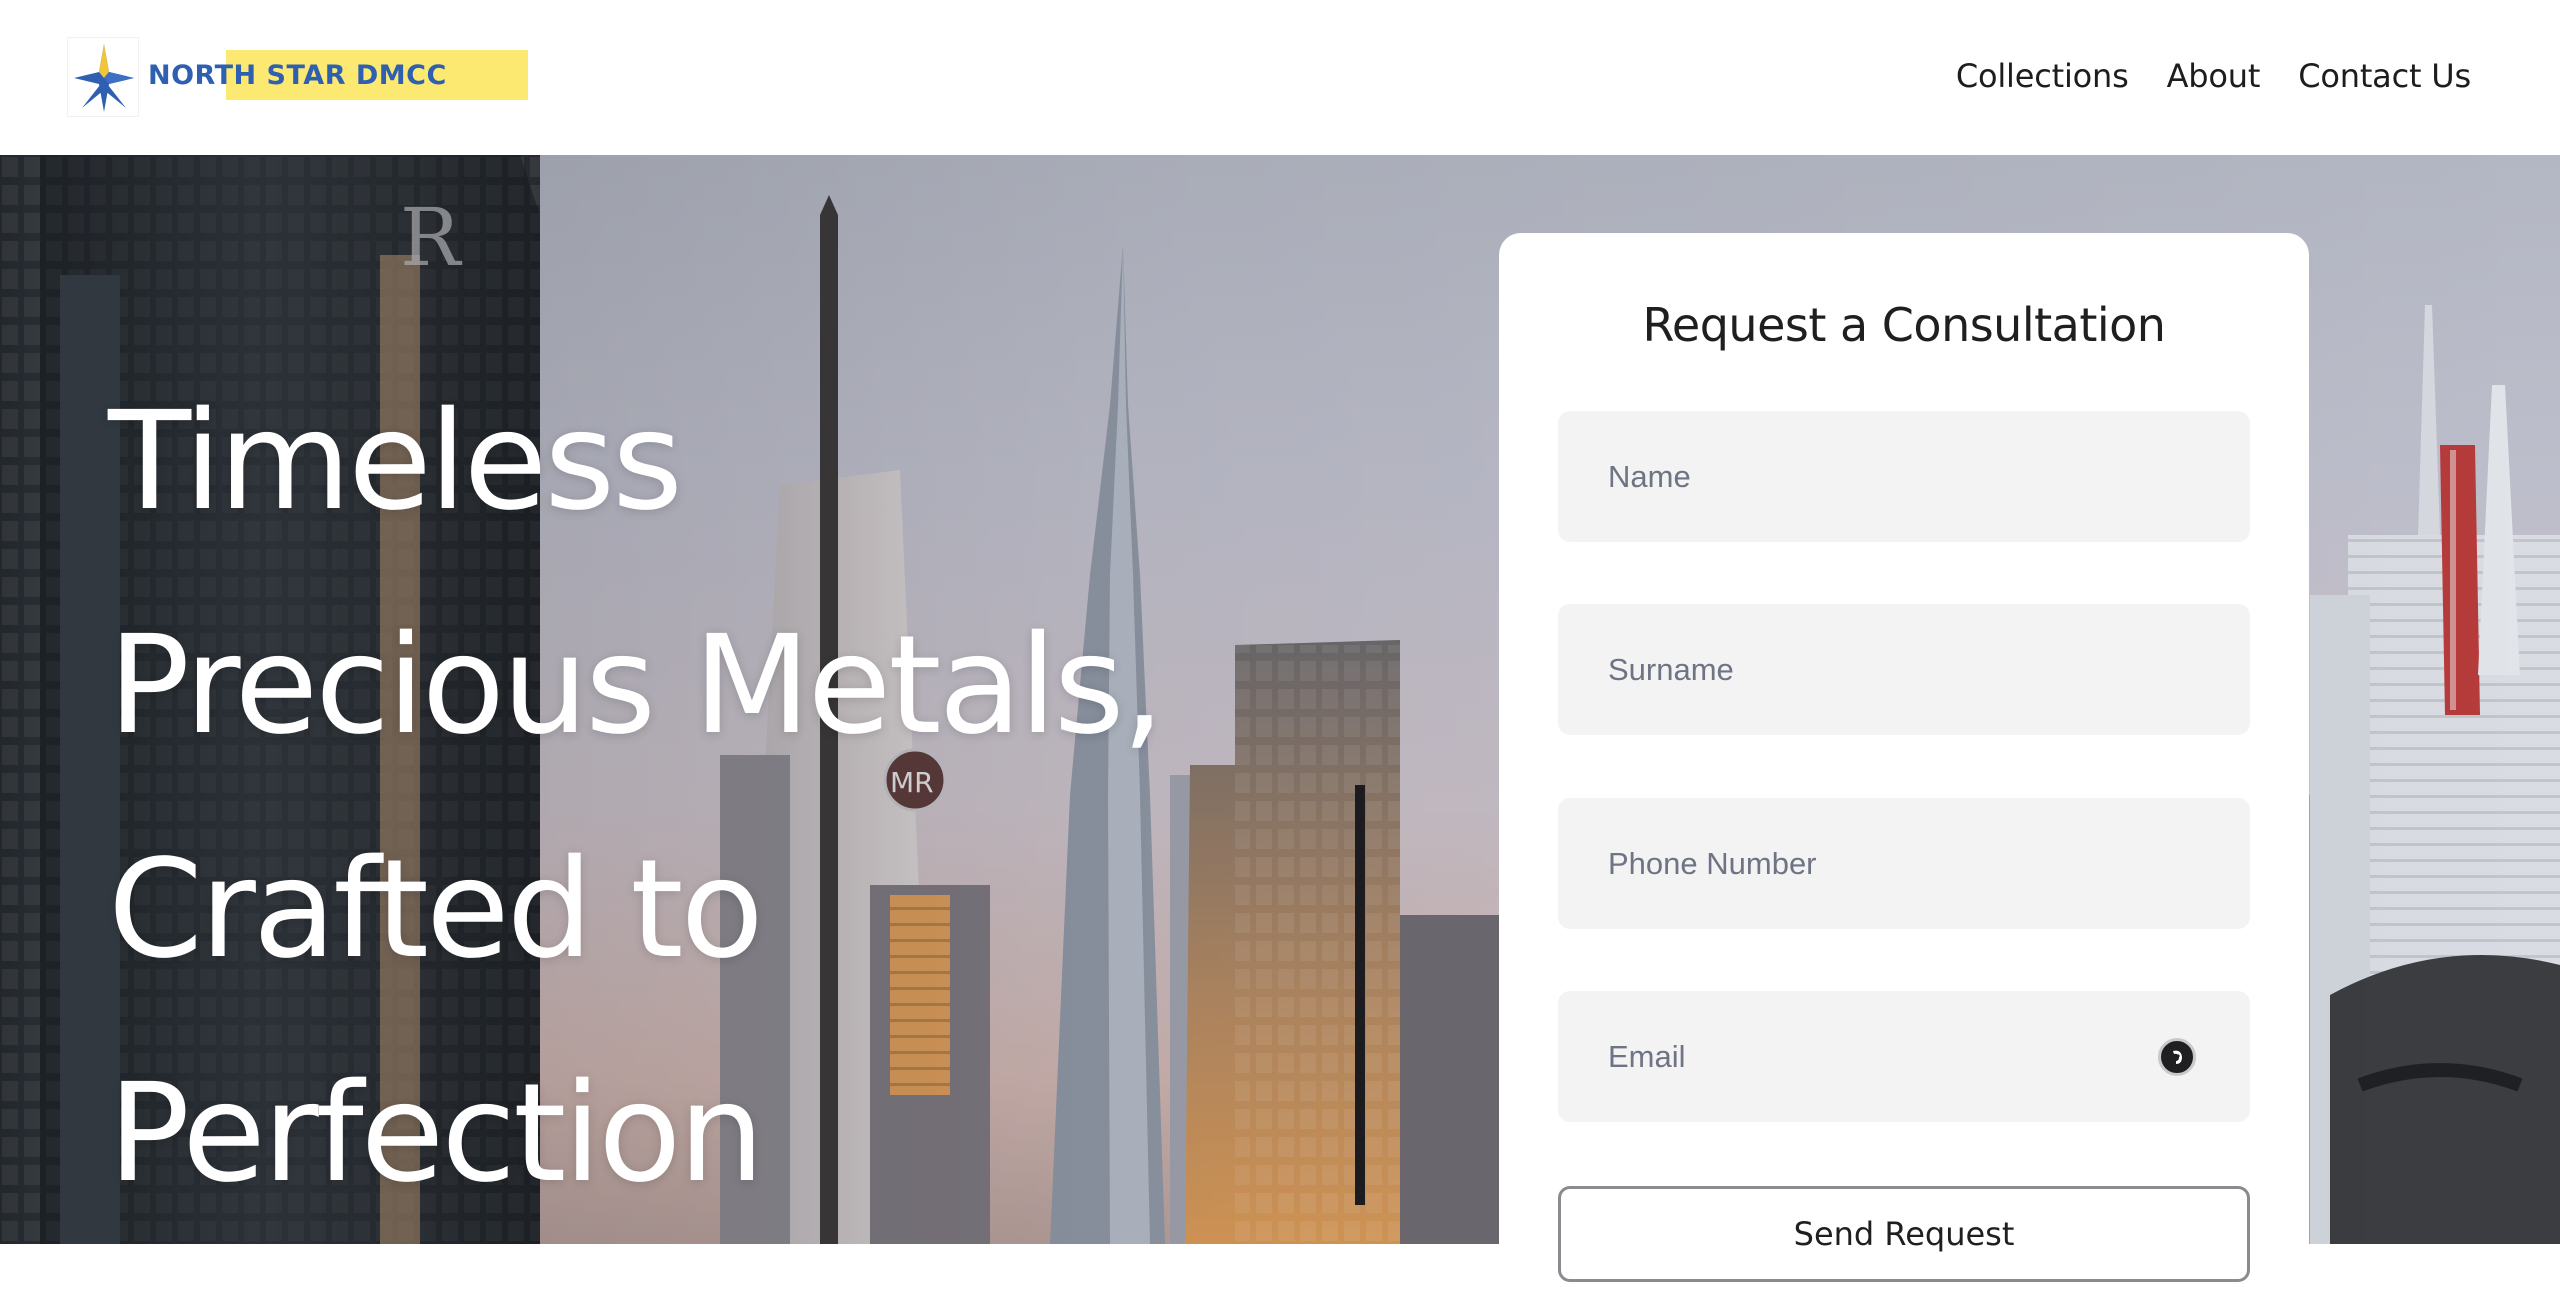 The height and width of the screenshot is (1293, 2560). Describe the element at coordinates (1904, 863) in the screenshot. I see `phone-input` at that location.